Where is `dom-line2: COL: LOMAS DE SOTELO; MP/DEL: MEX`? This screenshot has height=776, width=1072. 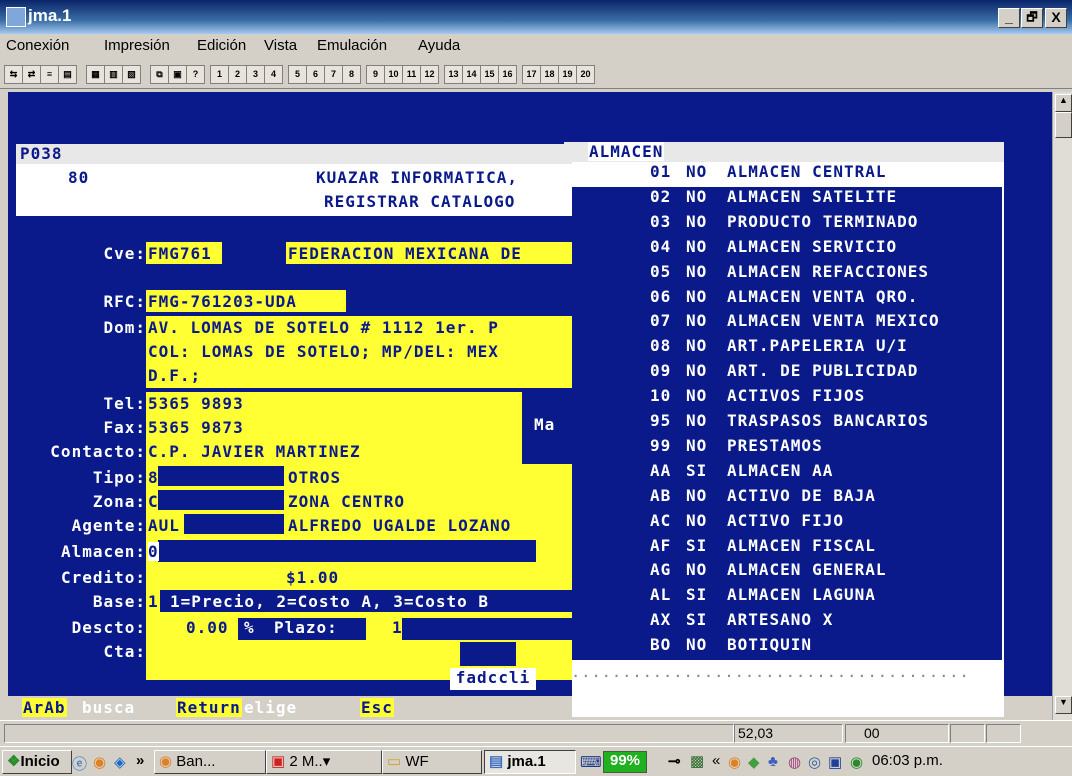 dom-line2: COL: LOMAS DE SOTELO; MP/DEL: MEX is located at coordinates (323, 351).